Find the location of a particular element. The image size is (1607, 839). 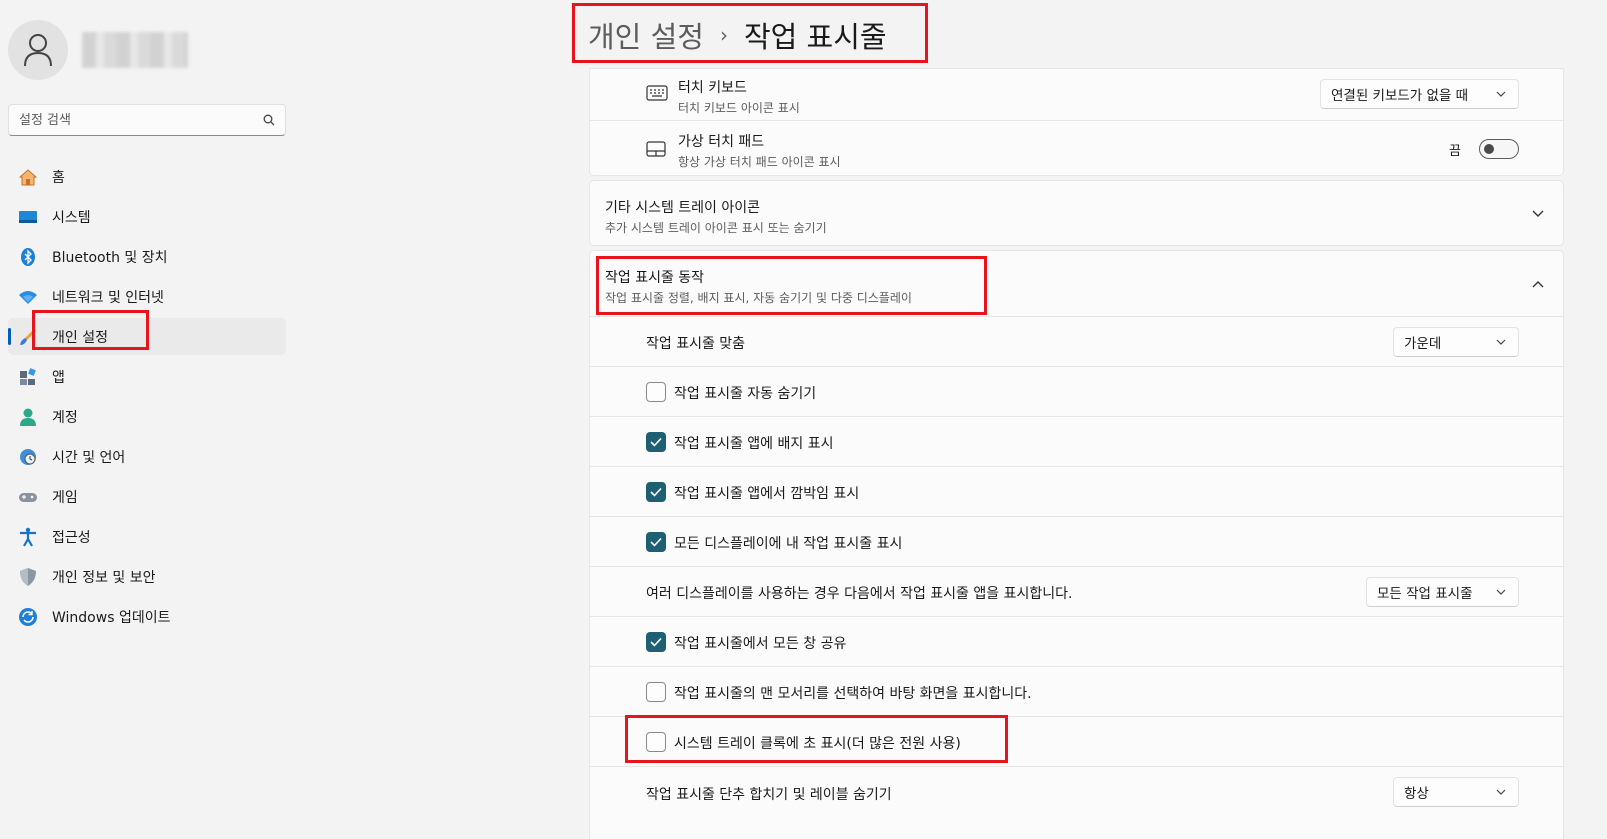

badges-checkbox is located at coordinates (656, 442).